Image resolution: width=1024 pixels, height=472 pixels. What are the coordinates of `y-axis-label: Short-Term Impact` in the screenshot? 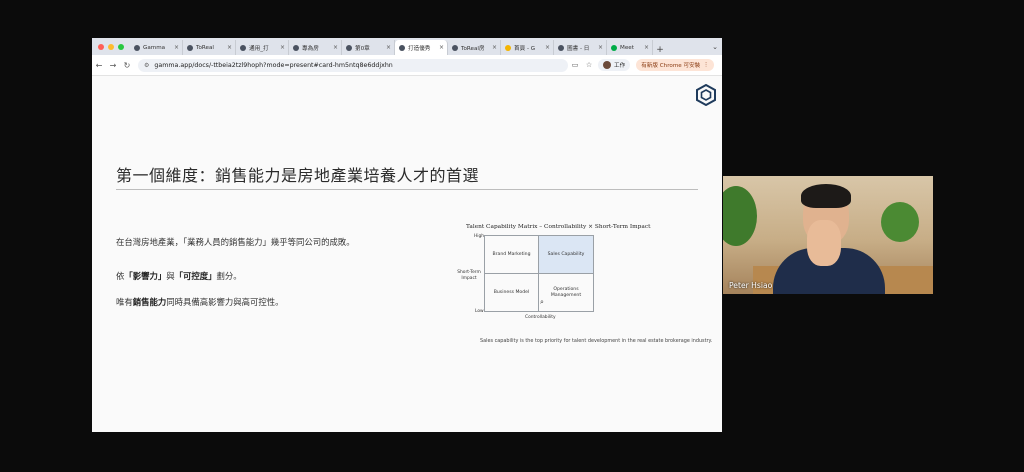 It's located at (469, 275).